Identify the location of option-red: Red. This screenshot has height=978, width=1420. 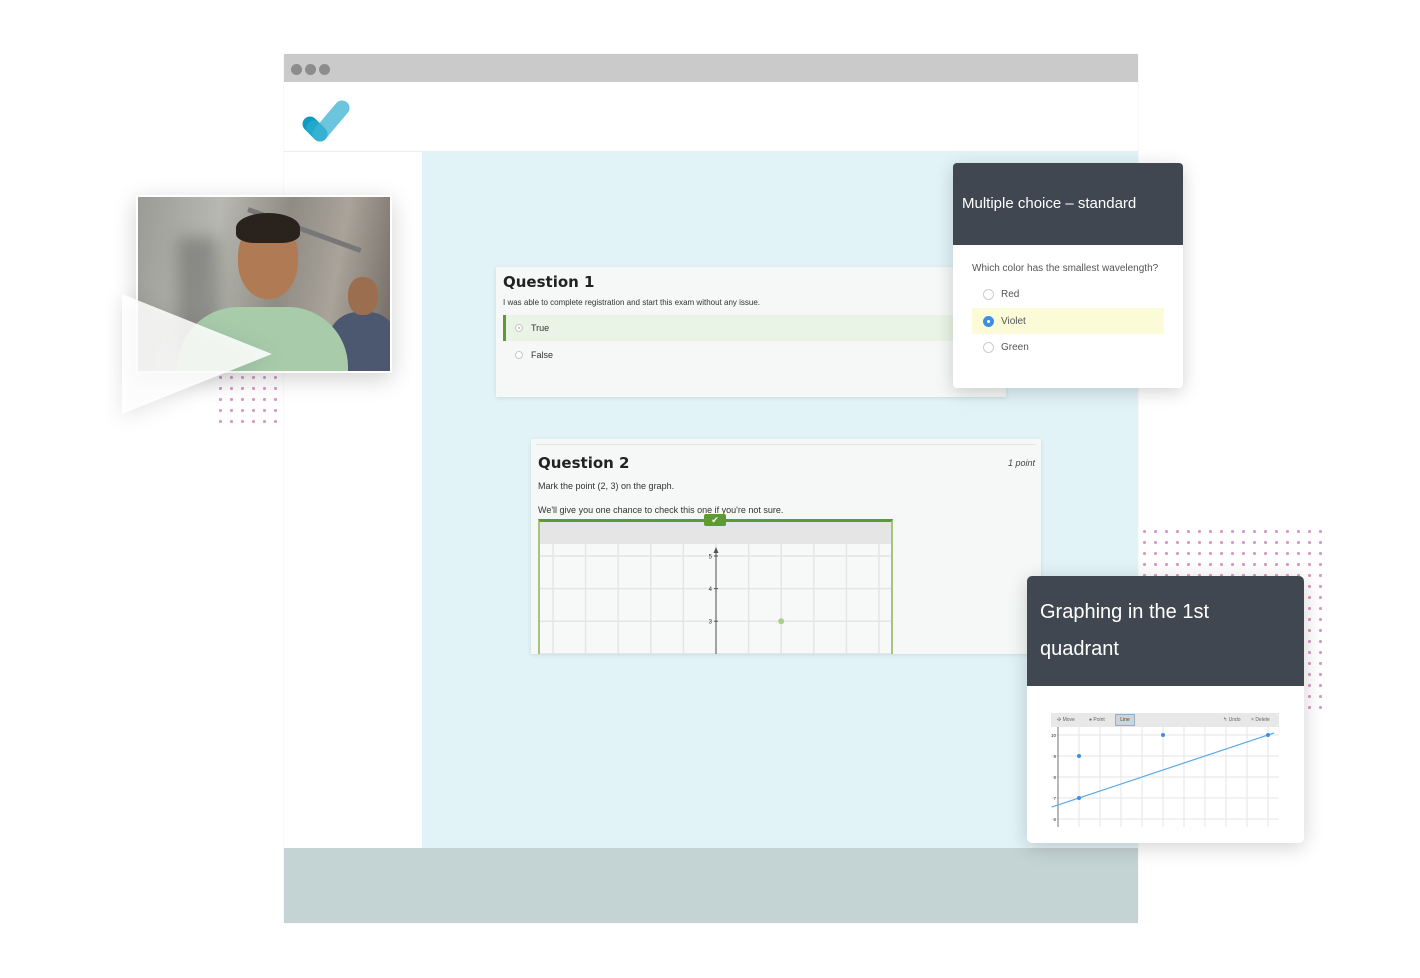
(1068, 294).